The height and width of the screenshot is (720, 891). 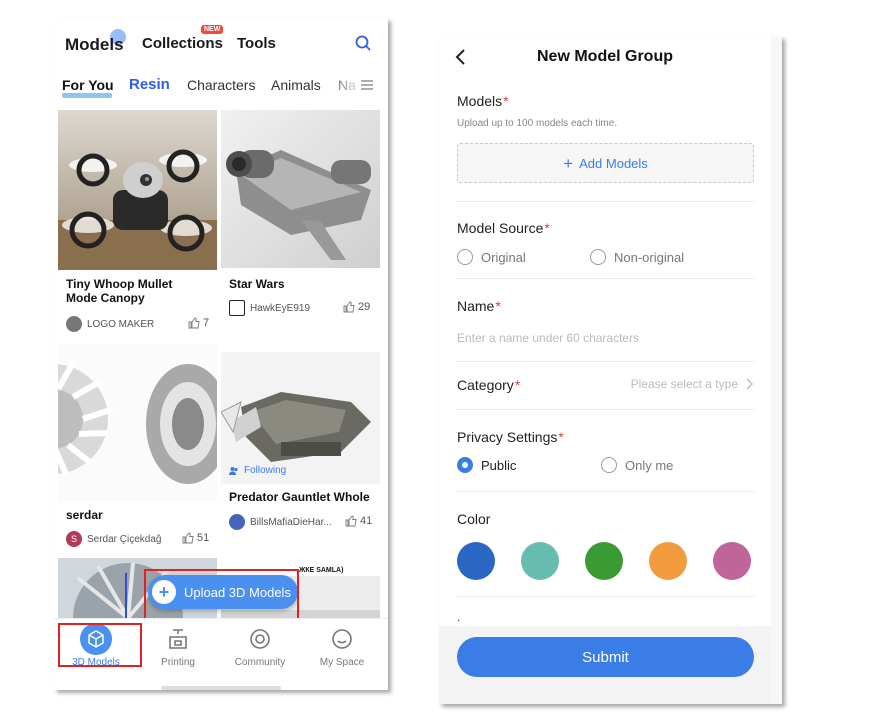 What do you see at coordinates (363, 43) in the screenshot?
I see `search-icon` at bounding box center [363, 43].